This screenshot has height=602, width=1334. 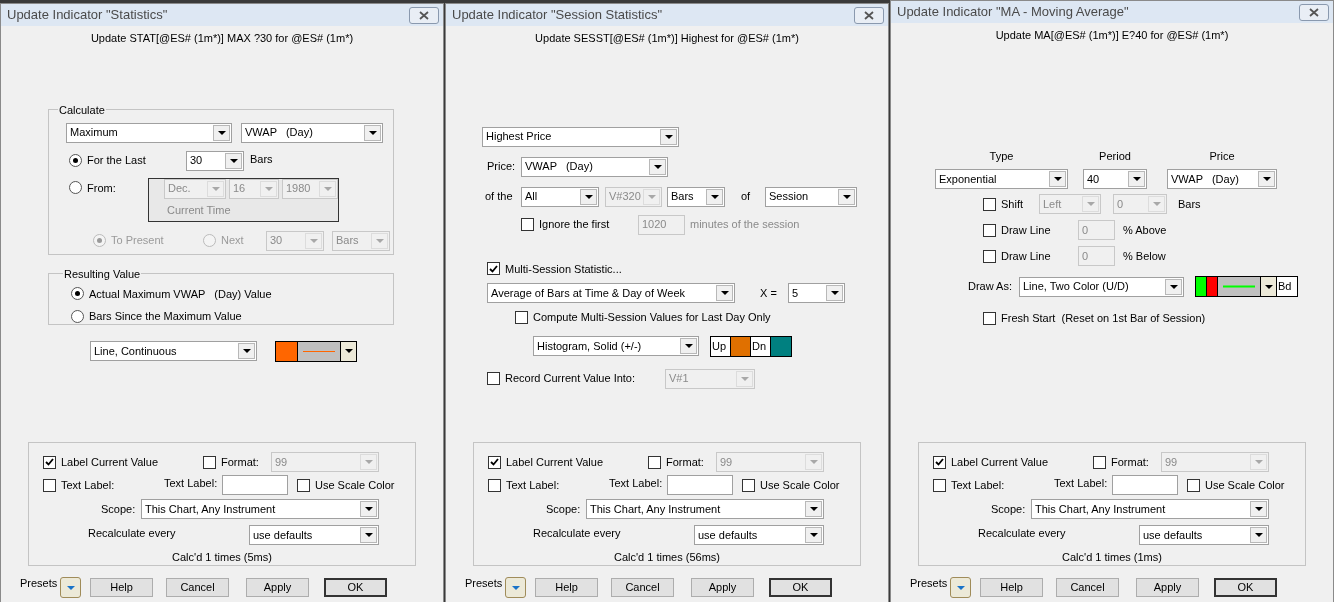 I want to click on dropdown: 40, so click(x=1115, y=179).